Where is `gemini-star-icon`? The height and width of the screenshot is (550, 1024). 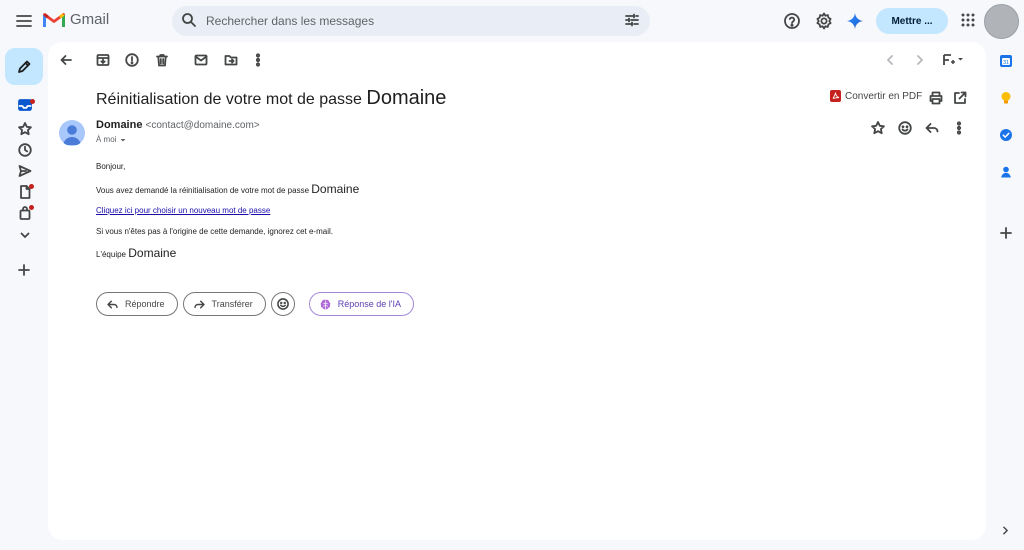 gemini-star-icon is located at coordinates (855, 21).